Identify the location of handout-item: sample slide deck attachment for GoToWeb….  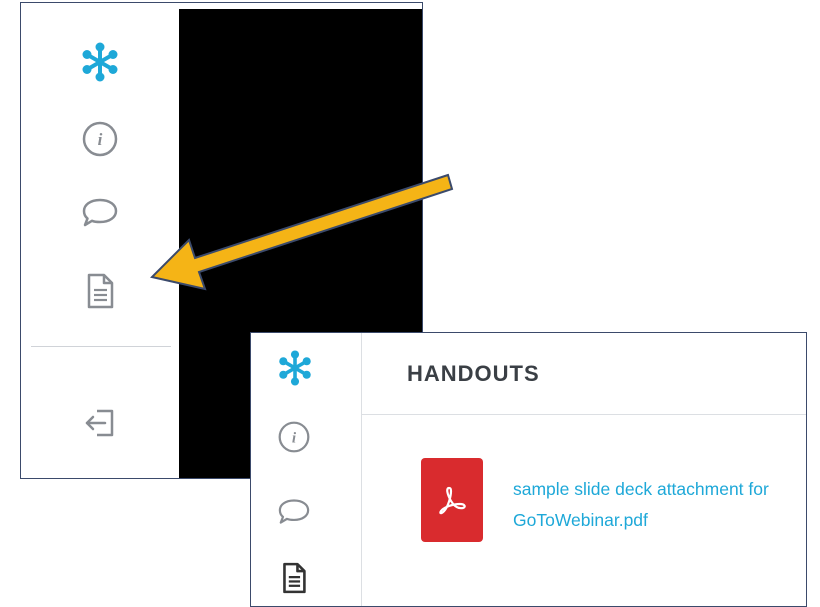
(613, 500).